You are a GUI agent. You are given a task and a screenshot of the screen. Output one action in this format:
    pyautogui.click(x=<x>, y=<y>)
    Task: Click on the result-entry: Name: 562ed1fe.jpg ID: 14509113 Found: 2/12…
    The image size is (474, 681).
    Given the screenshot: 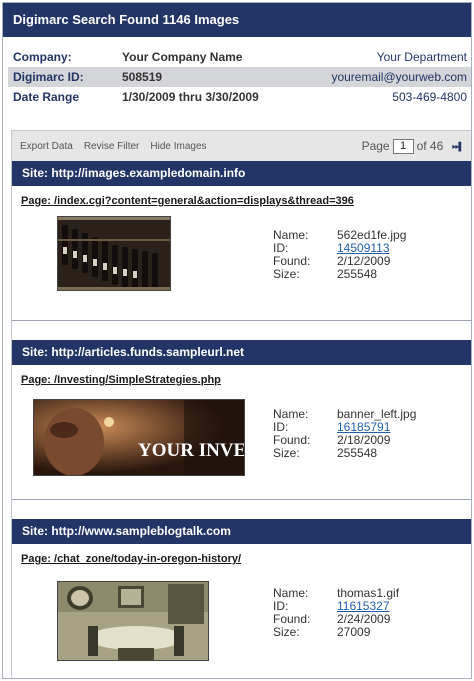 What is the action you would take?
    pyautogui.click(x=241, y=268)
    